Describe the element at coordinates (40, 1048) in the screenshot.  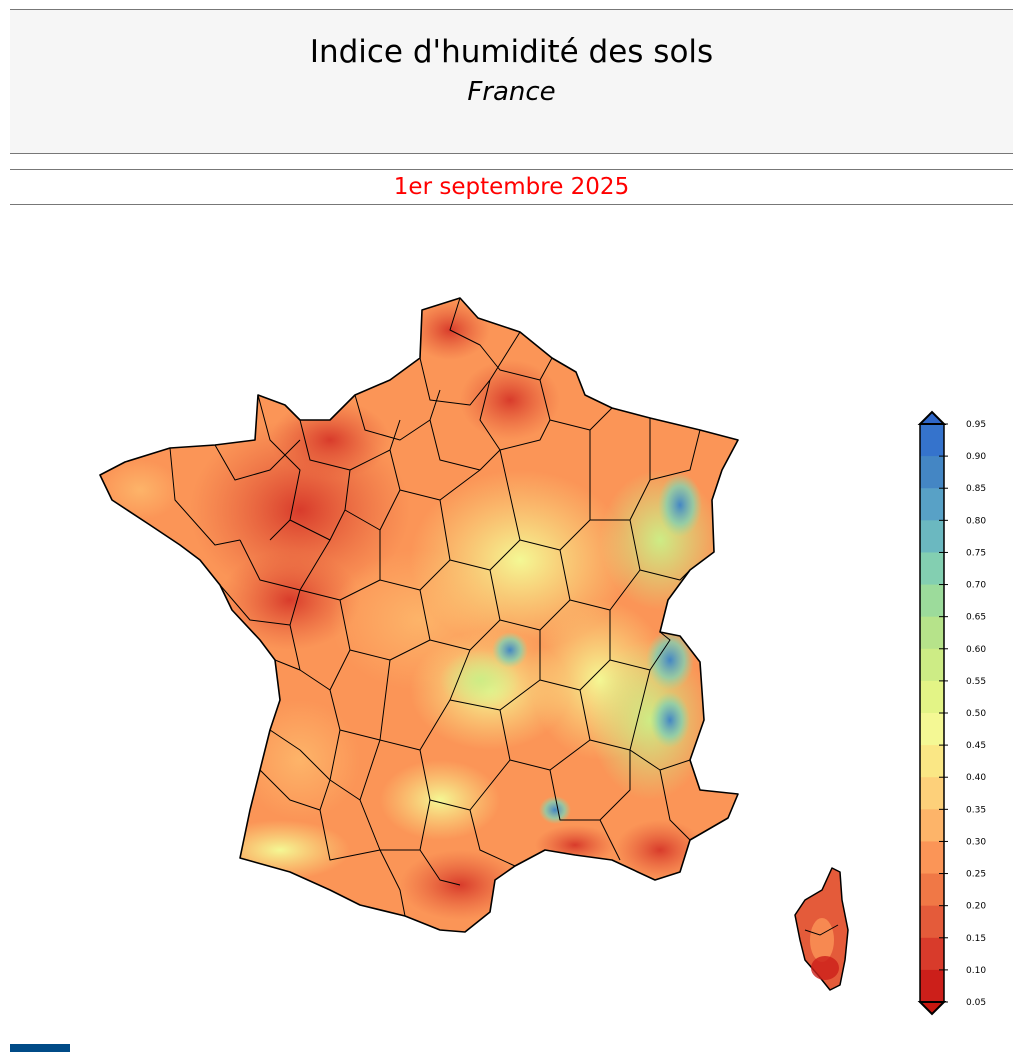
I see `brand-bar` at that location.